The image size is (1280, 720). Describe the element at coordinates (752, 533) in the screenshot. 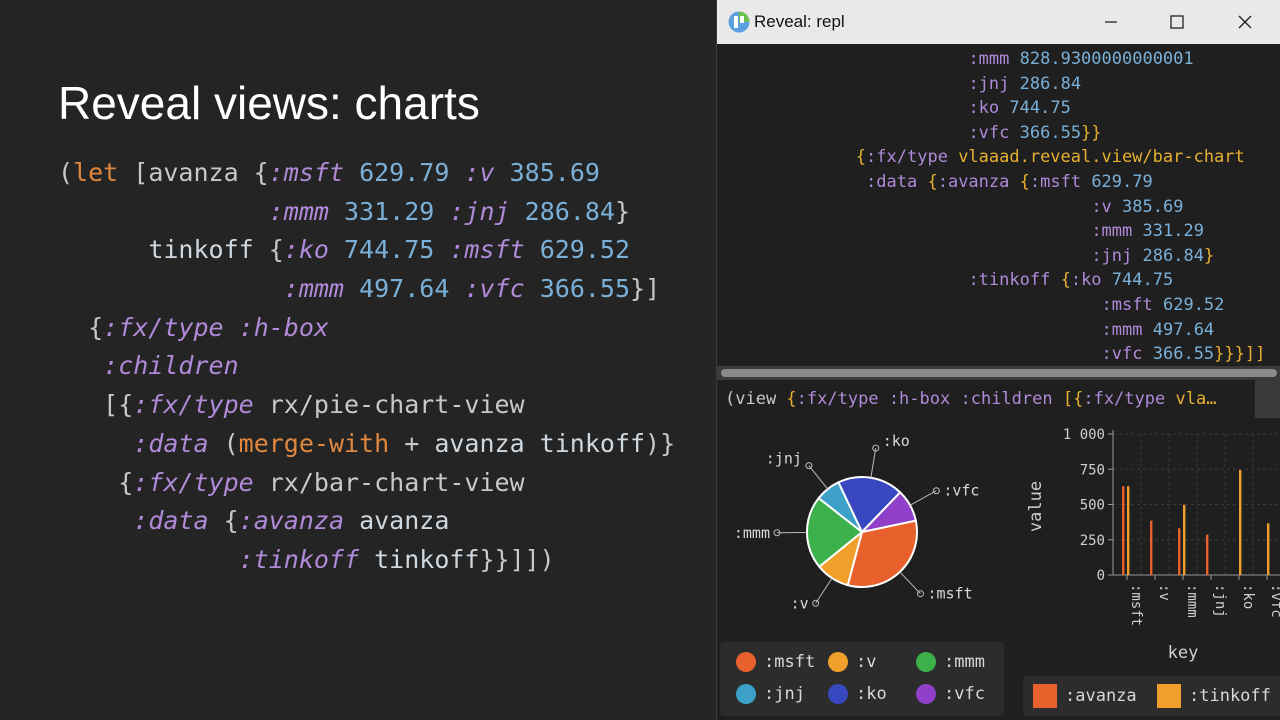

I see `pie-label: :mmm` at that location.